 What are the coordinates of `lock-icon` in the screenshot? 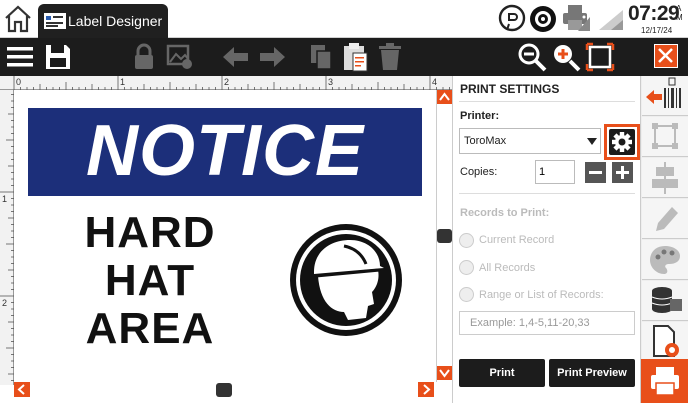 It's located at (144, 57).